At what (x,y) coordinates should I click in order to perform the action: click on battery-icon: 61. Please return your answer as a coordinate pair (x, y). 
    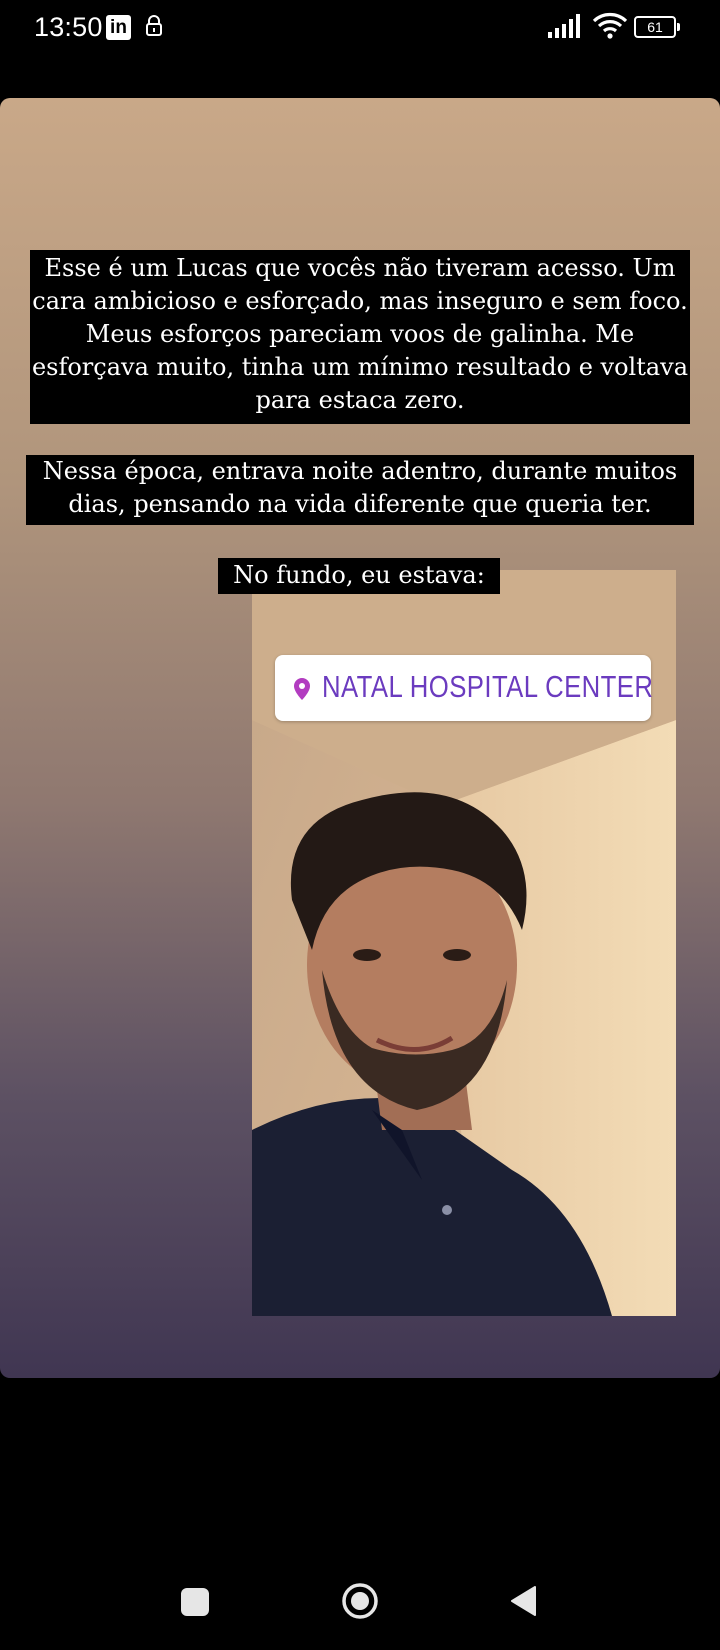
    Looking at the image, I should click on (657, 27).